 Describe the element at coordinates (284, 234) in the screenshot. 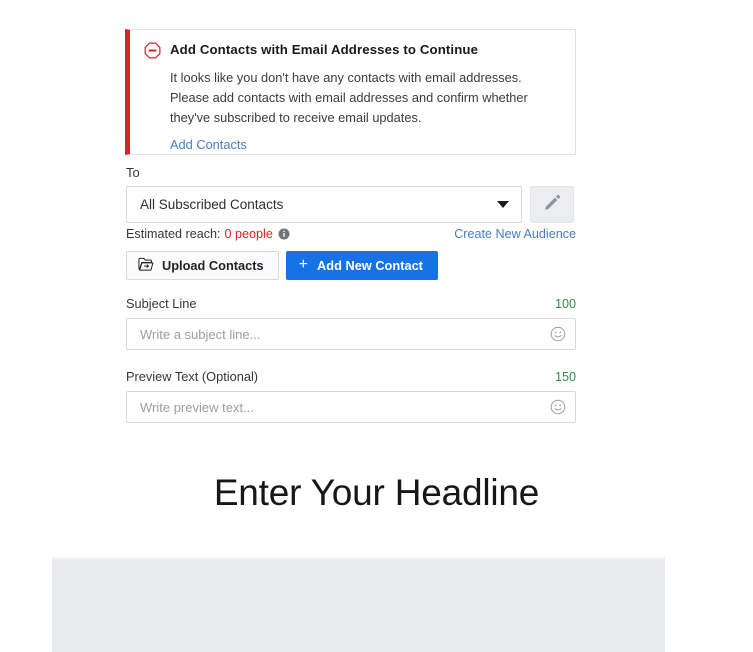

I see `info-icon` at that location.